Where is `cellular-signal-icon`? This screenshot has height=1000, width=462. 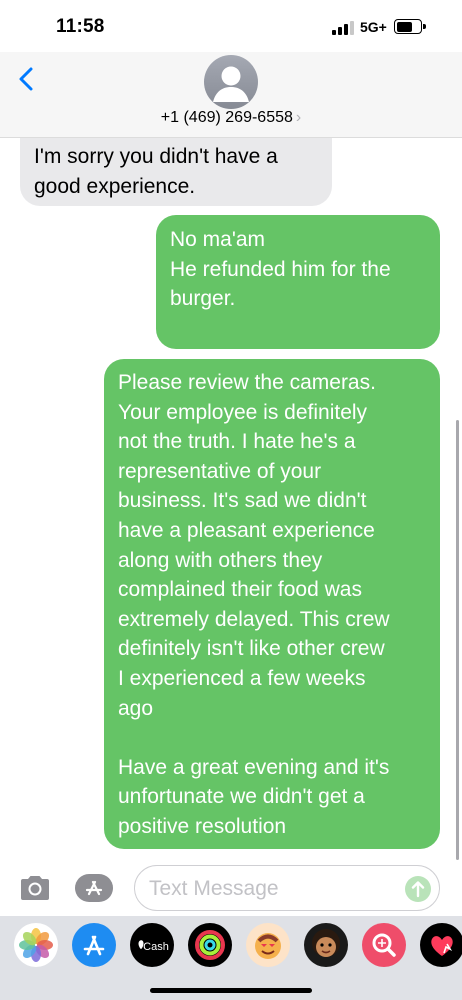
cellular-signal-icon is located at coordinates (343, 28).